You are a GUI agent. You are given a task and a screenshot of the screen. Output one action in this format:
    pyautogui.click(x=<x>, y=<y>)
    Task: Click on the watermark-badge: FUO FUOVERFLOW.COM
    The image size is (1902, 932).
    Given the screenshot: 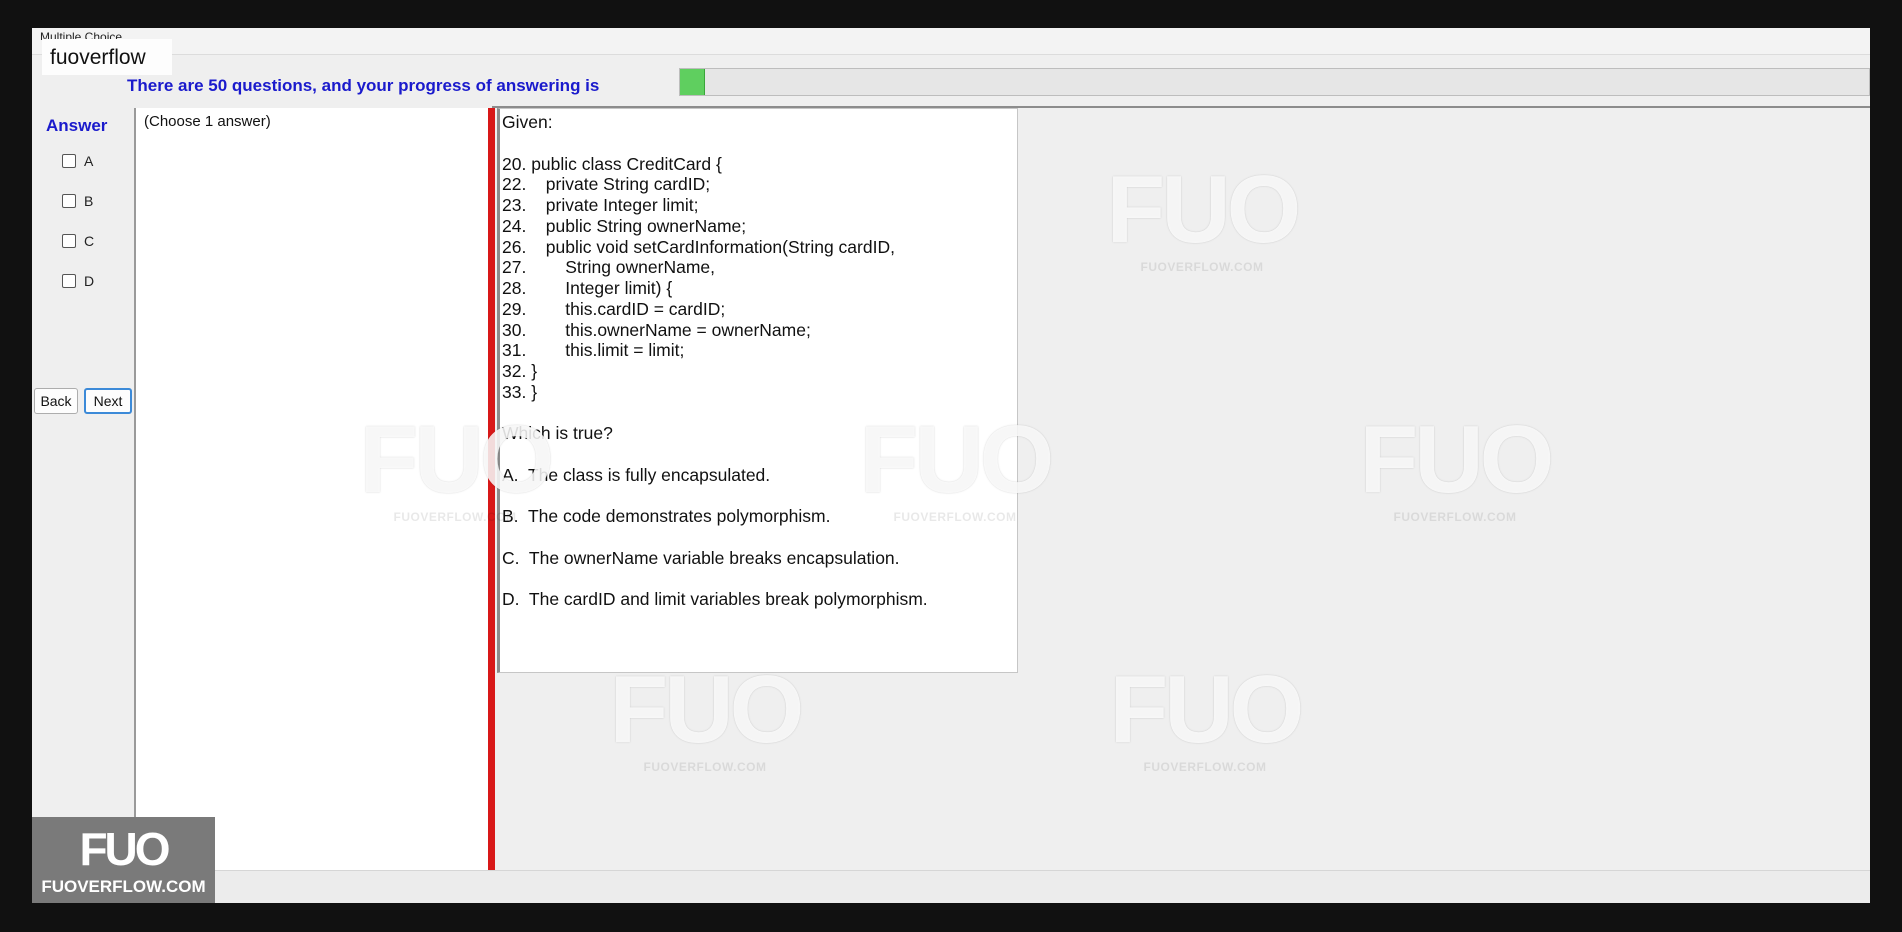 What is the action you would take?
    pyautogui.click(x=123, y=860)
    